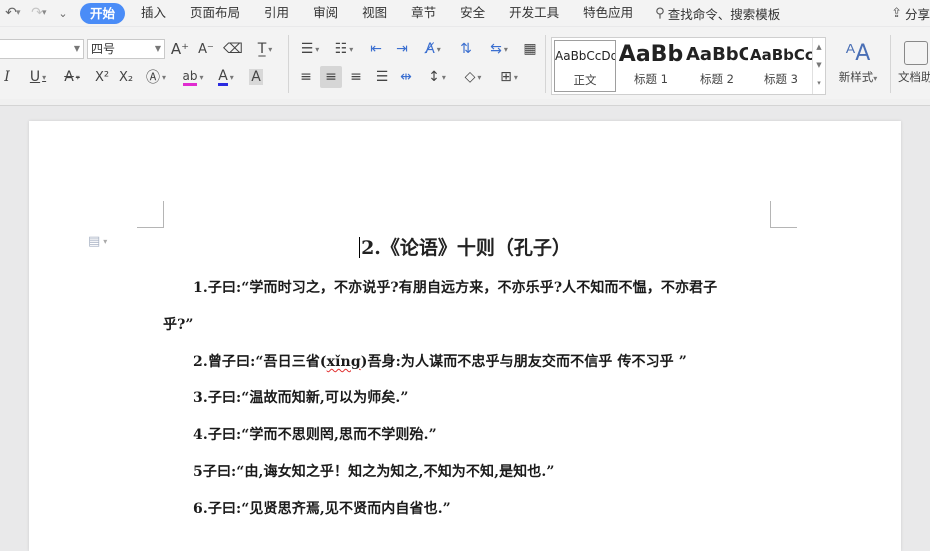  Describe the element at coordinates (473, 77) in the screenshot. I see `shading-button: ◇ ▾` at that location.